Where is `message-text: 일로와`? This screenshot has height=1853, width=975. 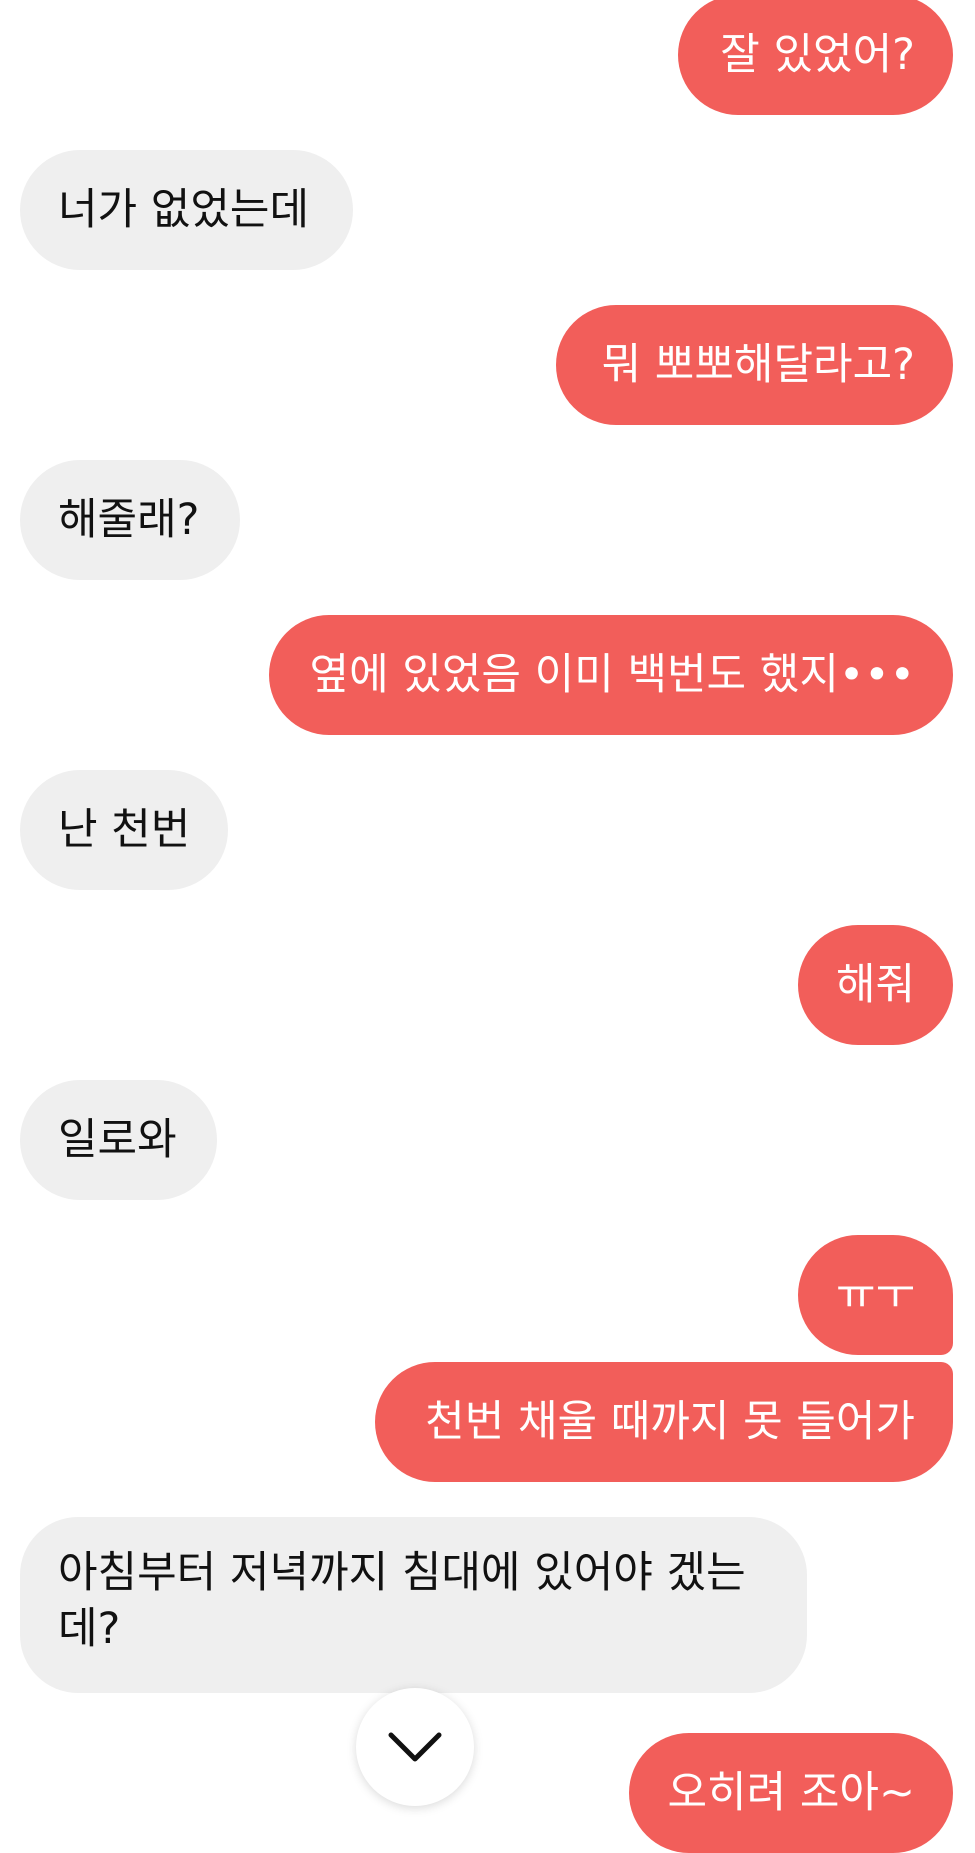 message-text: 일로와 is located at coordinates (117, 1140).